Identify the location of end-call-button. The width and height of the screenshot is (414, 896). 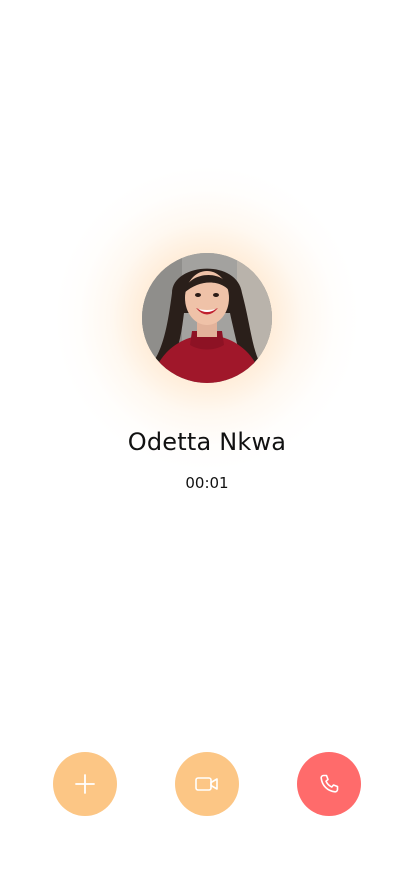
(329, 784).